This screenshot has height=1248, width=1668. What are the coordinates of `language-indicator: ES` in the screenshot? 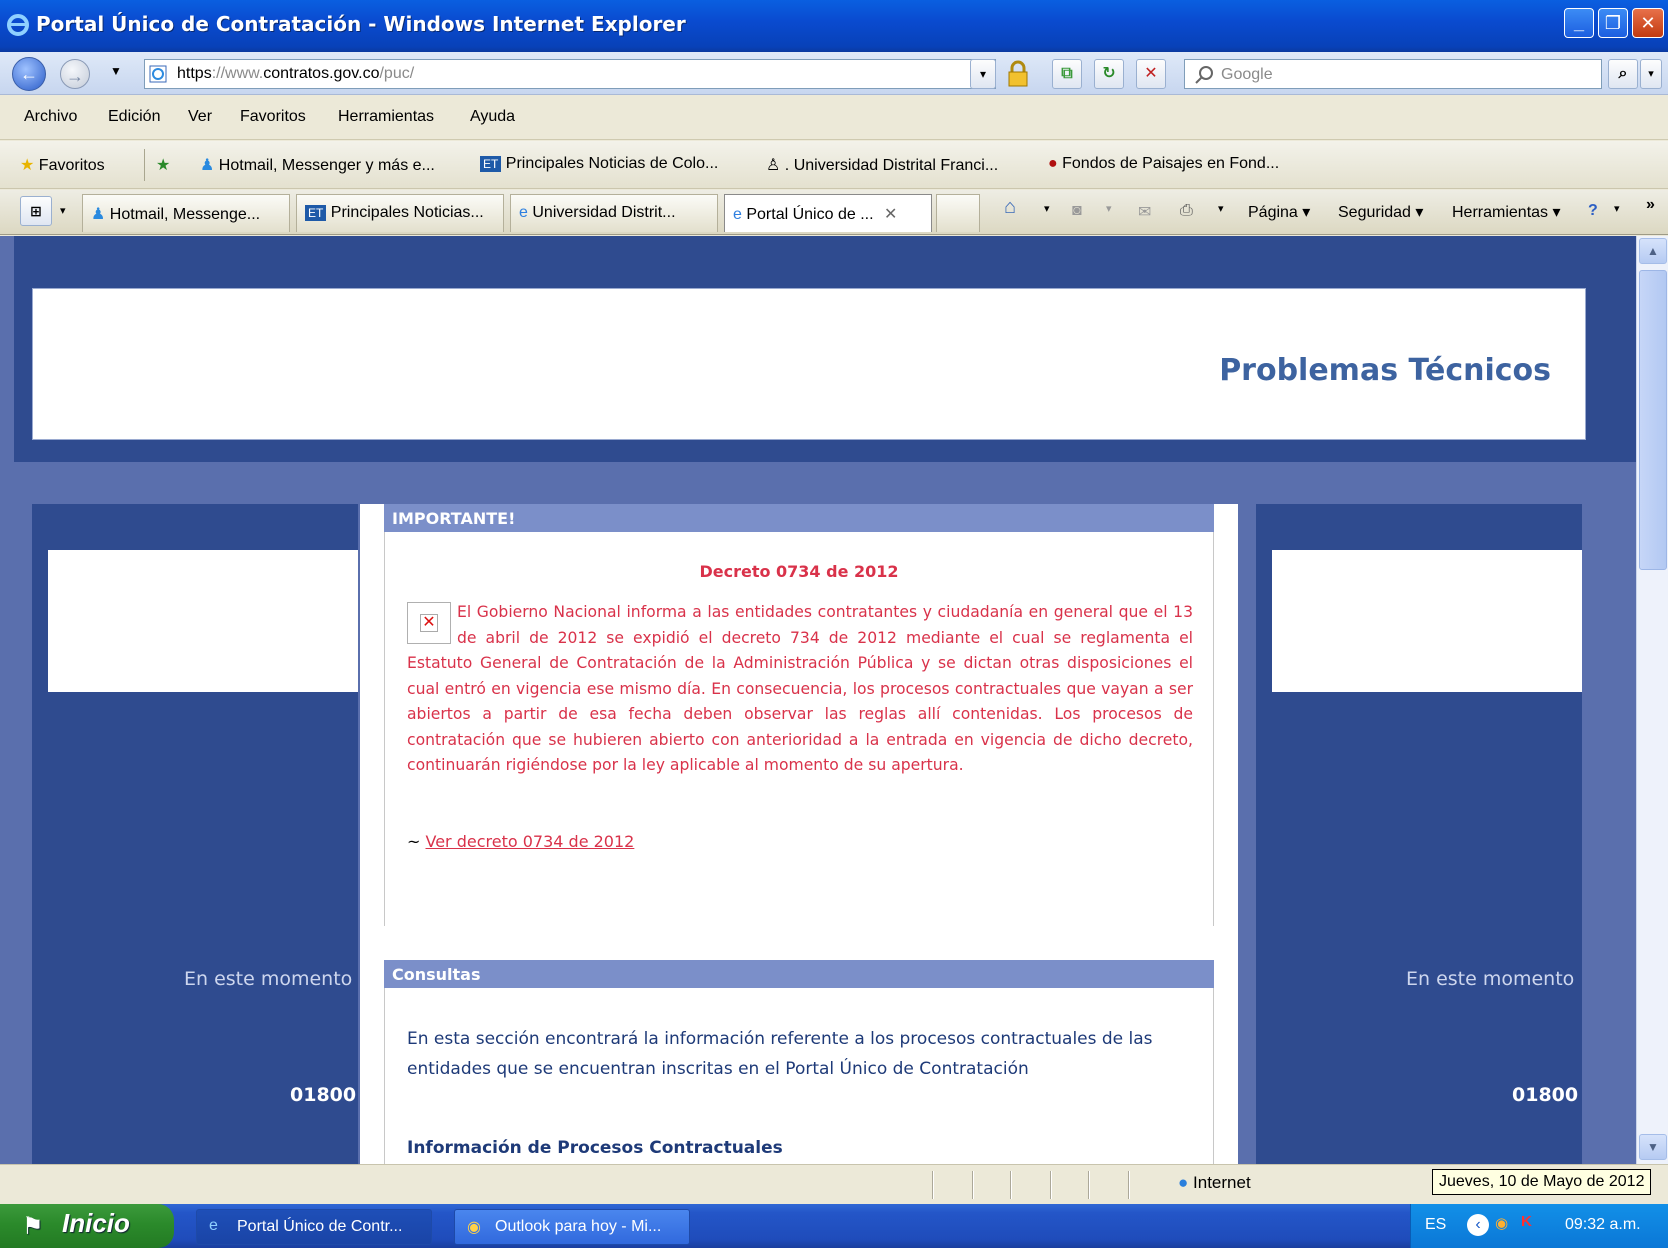 It's located at (1435, 1225).